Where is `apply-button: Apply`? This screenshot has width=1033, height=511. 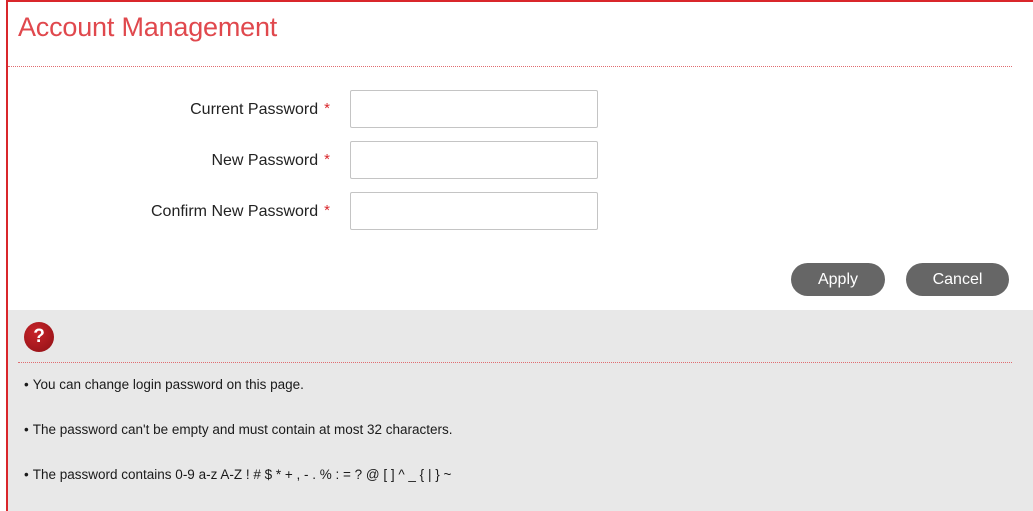
apply-button: Apply is located at coordinates (838, 279).